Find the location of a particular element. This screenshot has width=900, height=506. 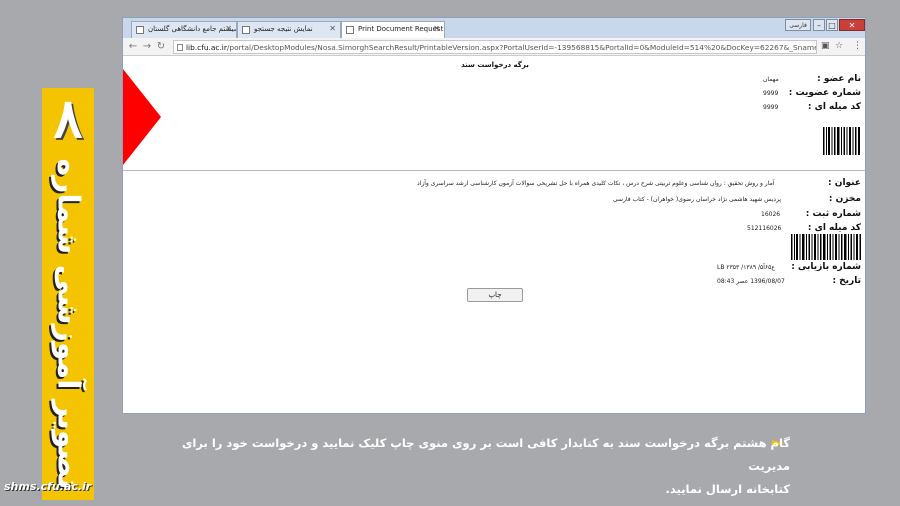

tab-label: سیستم جامع دانشگاهی گلستان is located at coordinates (192, 29).